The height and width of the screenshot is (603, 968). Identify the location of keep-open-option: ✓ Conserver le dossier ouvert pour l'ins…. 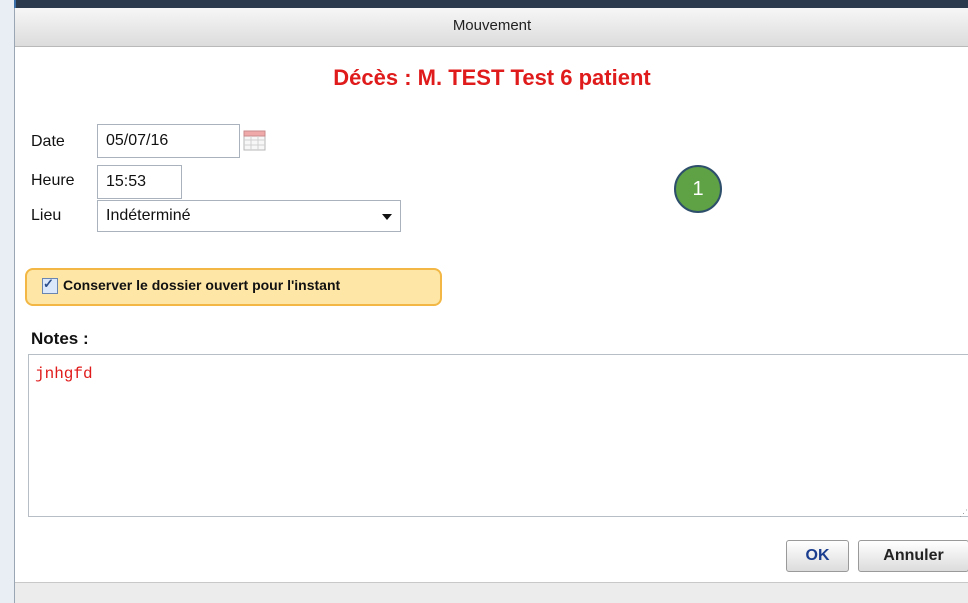
(233, 287).